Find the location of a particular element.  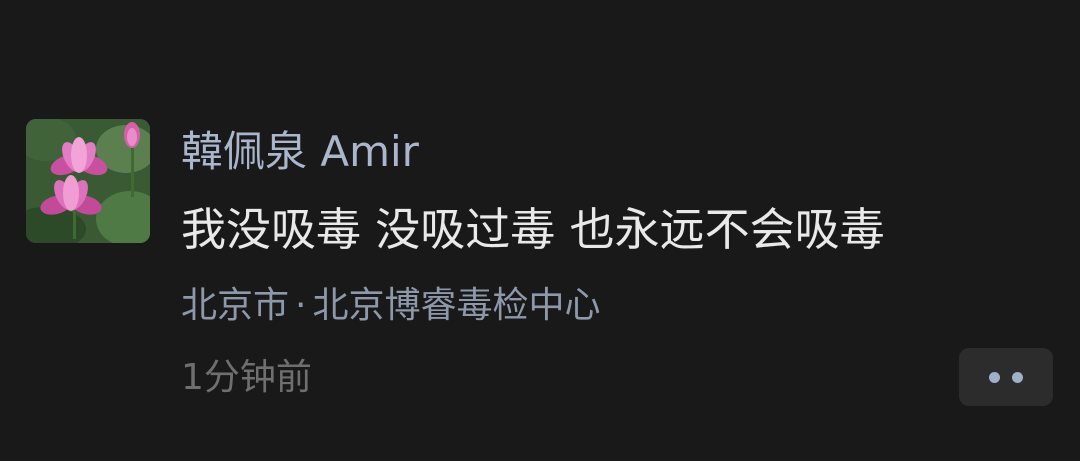

post-timestamp: 1分钟前 is located at coordinates (246, 377).